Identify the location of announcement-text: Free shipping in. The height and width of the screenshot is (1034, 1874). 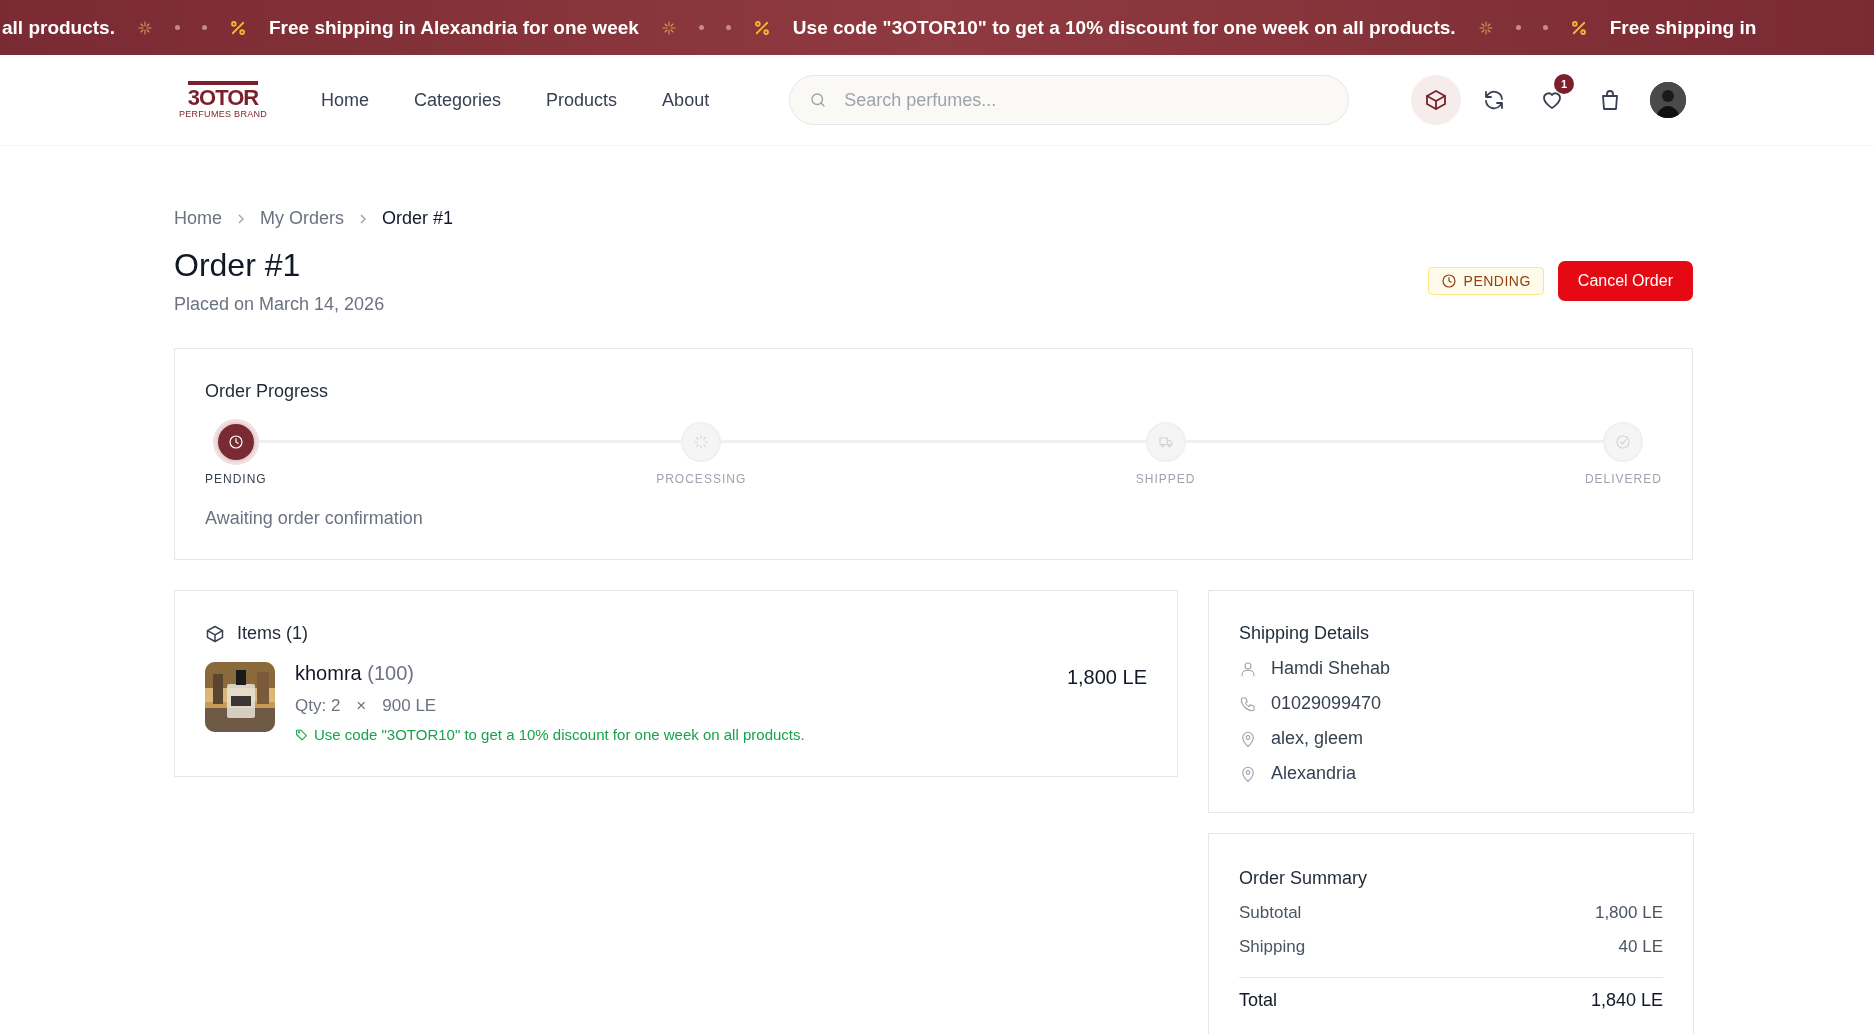
(1683, 27).